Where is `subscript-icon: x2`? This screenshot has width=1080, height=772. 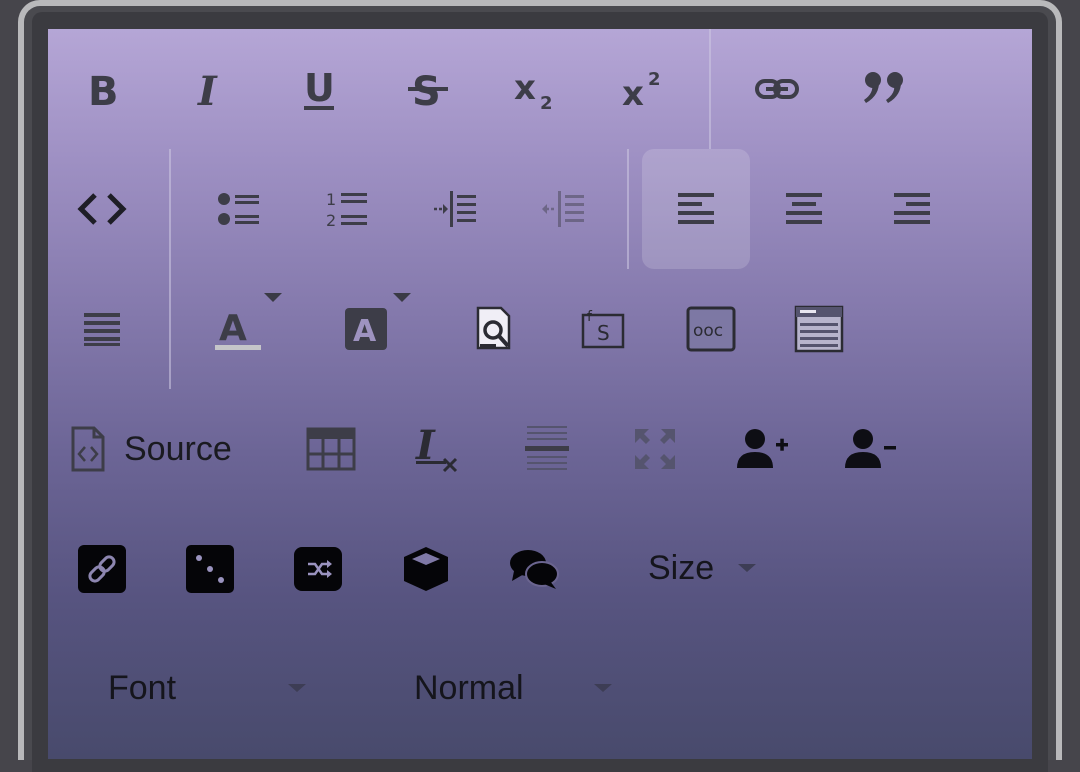
subscript-icon: x2 is located at coordinates (533, 89).